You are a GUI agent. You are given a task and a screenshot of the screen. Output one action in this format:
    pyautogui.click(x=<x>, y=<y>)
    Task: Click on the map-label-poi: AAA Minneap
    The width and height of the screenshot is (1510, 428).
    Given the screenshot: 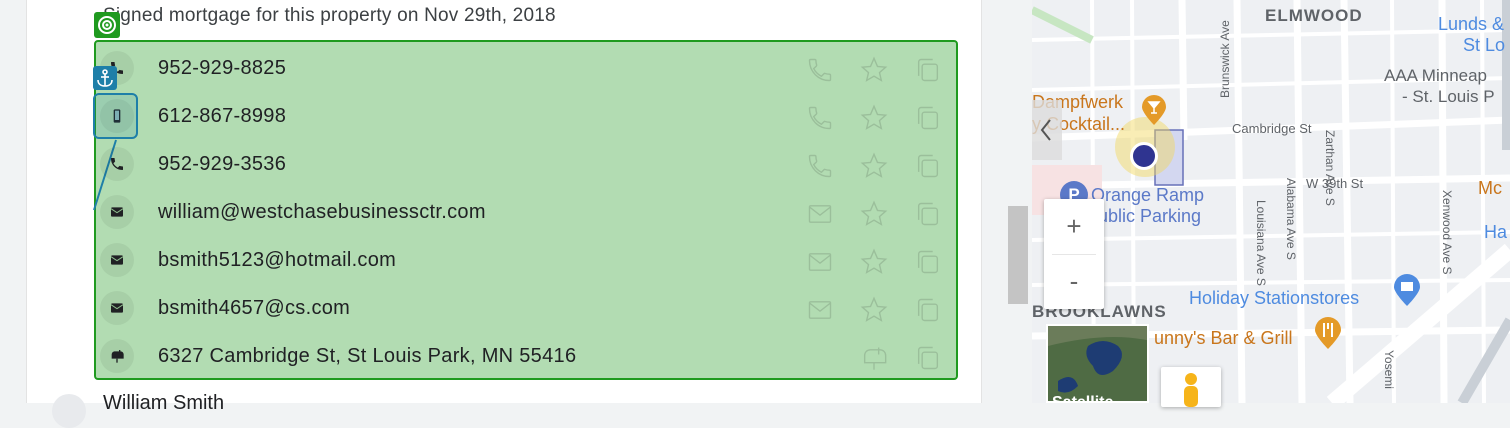 What is the action you would take?
    pyautogui.click(x=1436, y=75)
    